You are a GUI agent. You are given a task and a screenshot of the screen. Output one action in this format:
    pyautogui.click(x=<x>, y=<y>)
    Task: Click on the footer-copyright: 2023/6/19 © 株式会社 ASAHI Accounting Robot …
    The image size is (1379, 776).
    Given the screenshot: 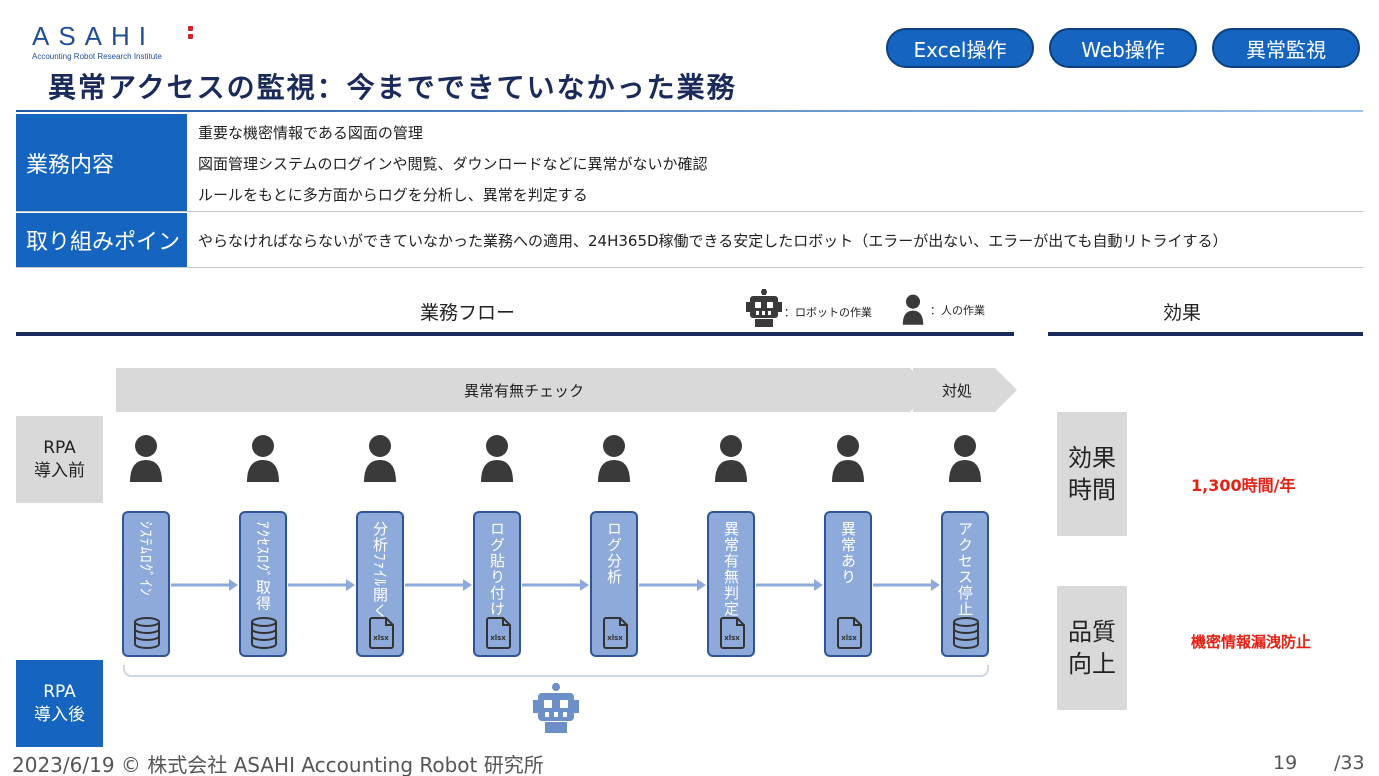 What is the action you would take?
    pyautogui.click(x=278, y=764)
    